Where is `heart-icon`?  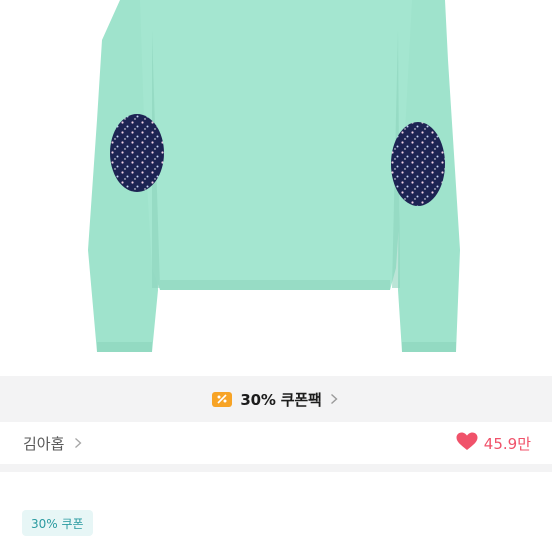 heart-icon is located at coordinates (467, 443).